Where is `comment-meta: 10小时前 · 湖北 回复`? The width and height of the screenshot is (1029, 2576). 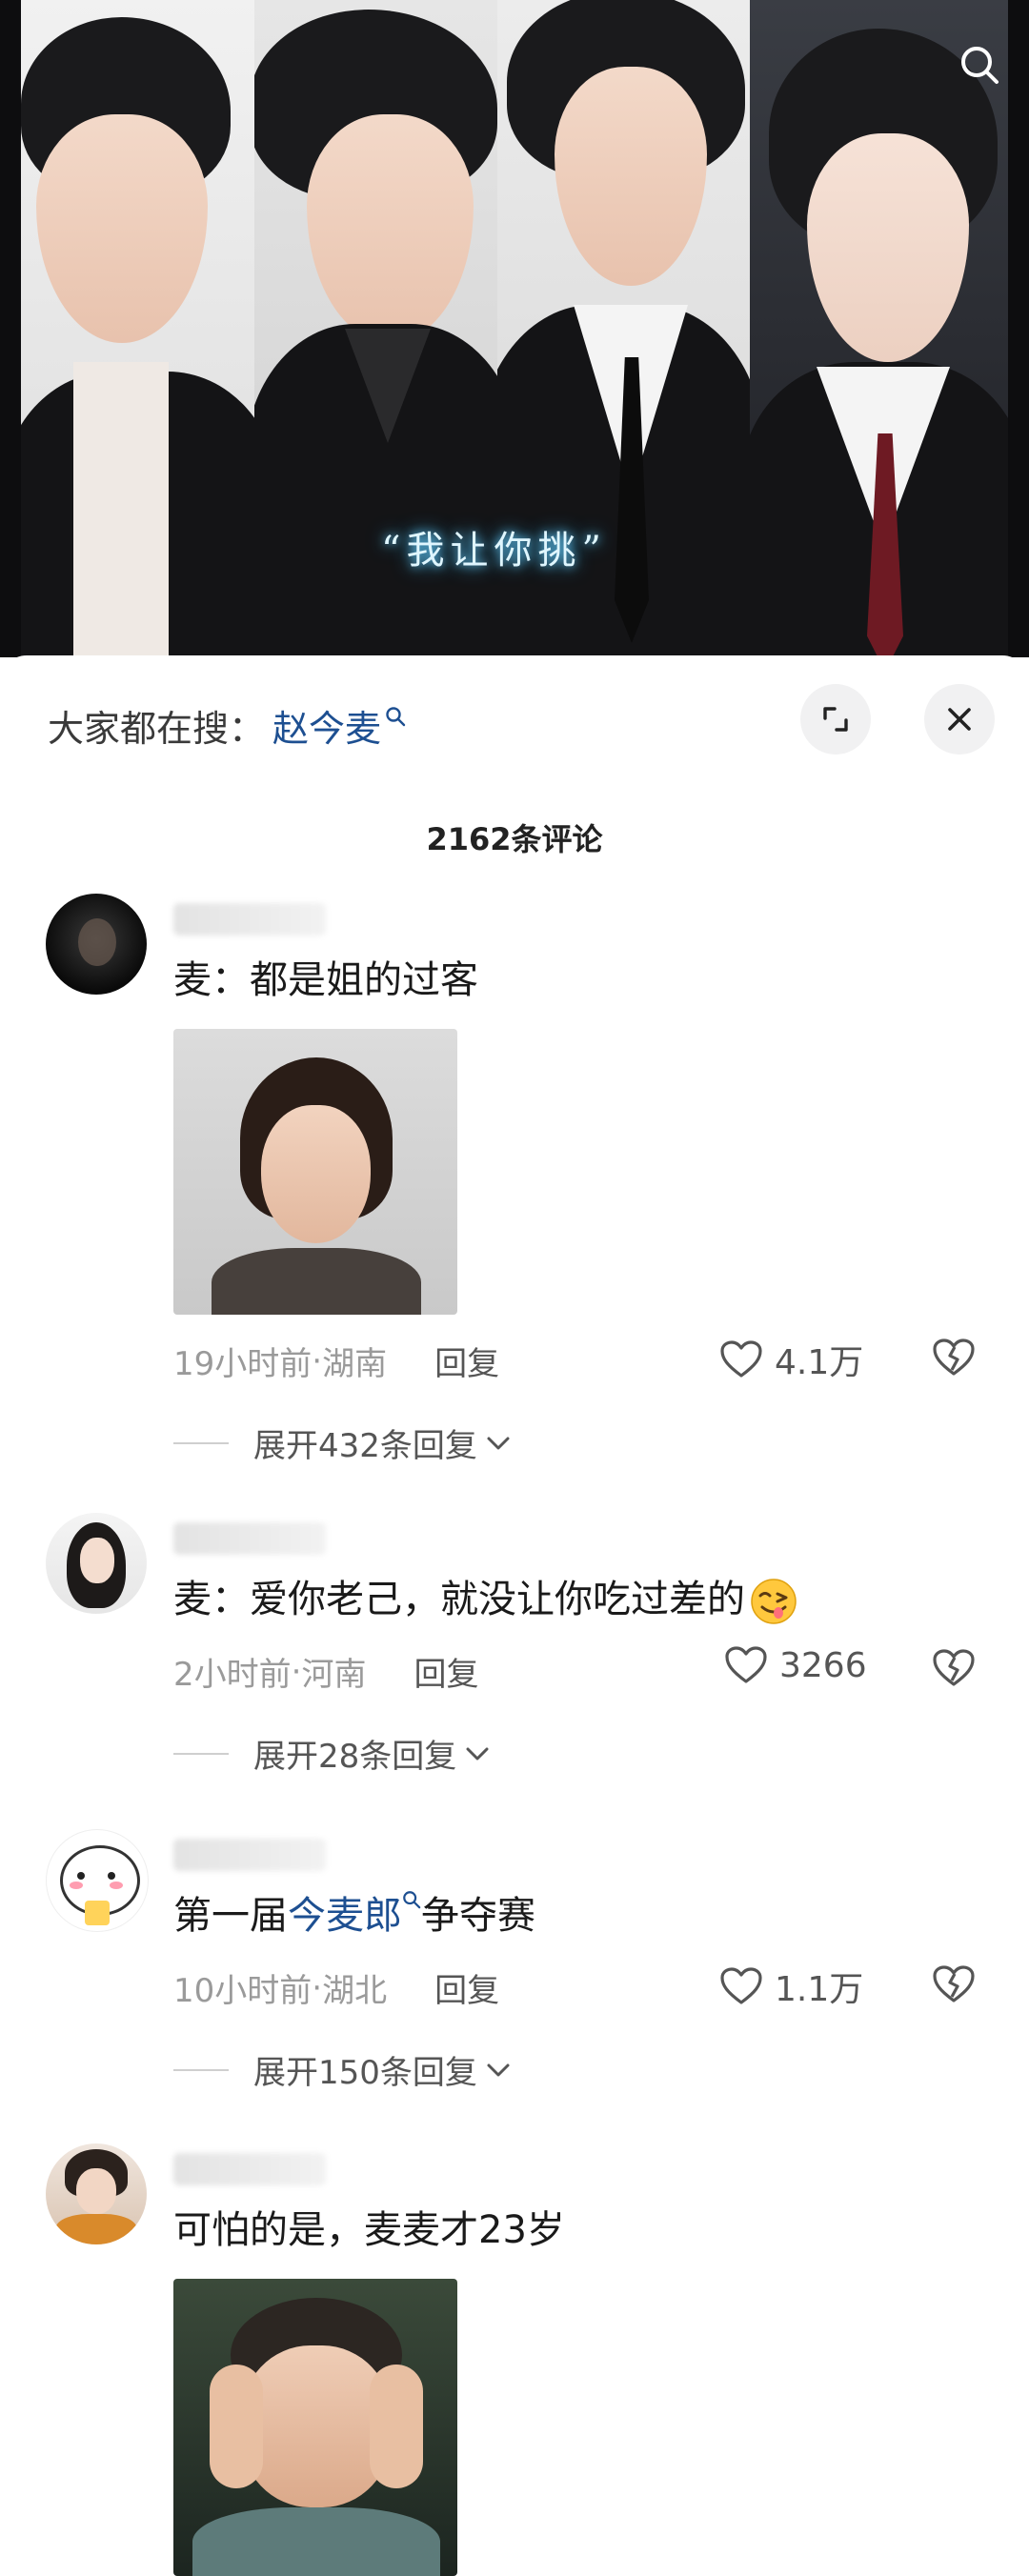 comment-meta: 10小时前 · 湖北 回复 is located at coordinates (336, 1987).